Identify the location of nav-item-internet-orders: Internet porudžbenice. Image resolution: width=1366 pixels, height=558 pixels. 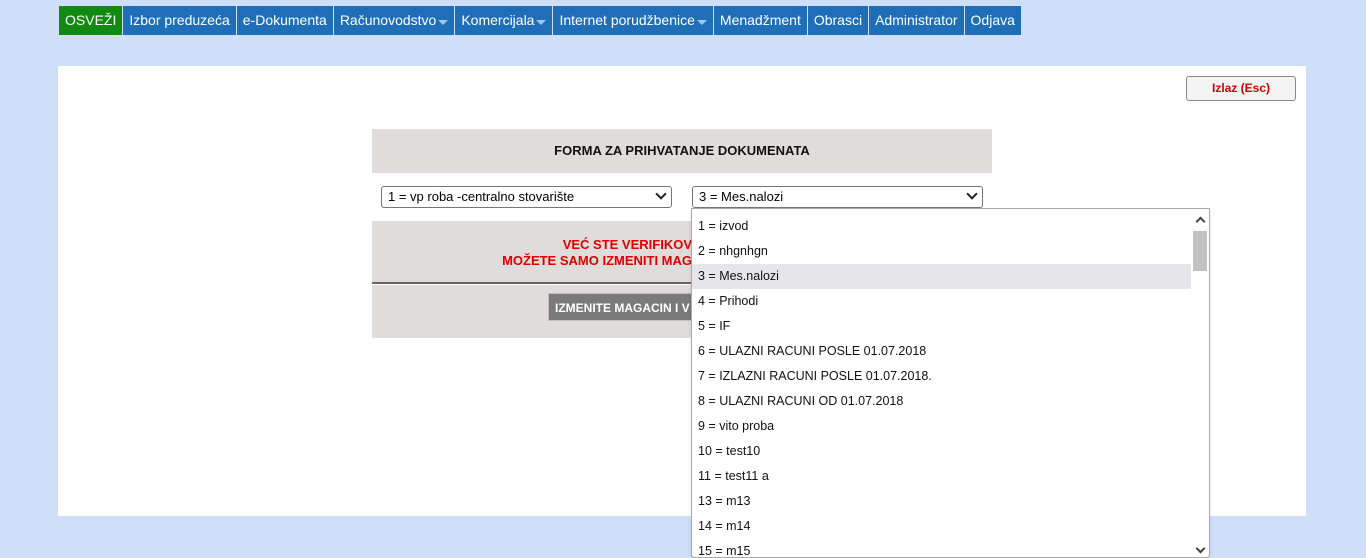
(633, 20).